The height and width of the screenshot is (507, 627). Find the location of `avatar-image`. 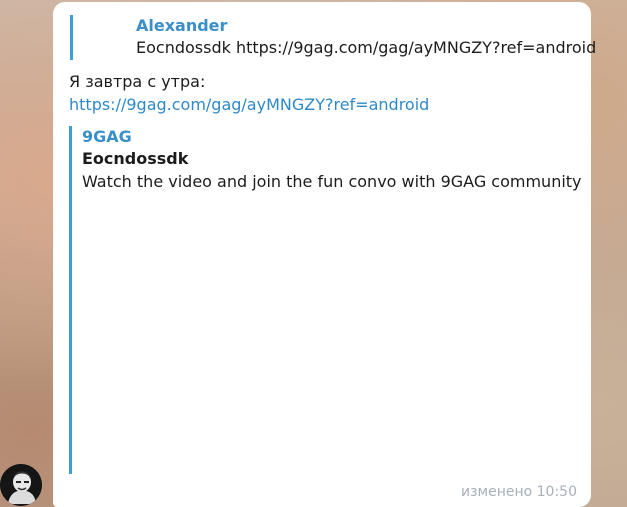

avatar-image is located at coordinates (21, 485).